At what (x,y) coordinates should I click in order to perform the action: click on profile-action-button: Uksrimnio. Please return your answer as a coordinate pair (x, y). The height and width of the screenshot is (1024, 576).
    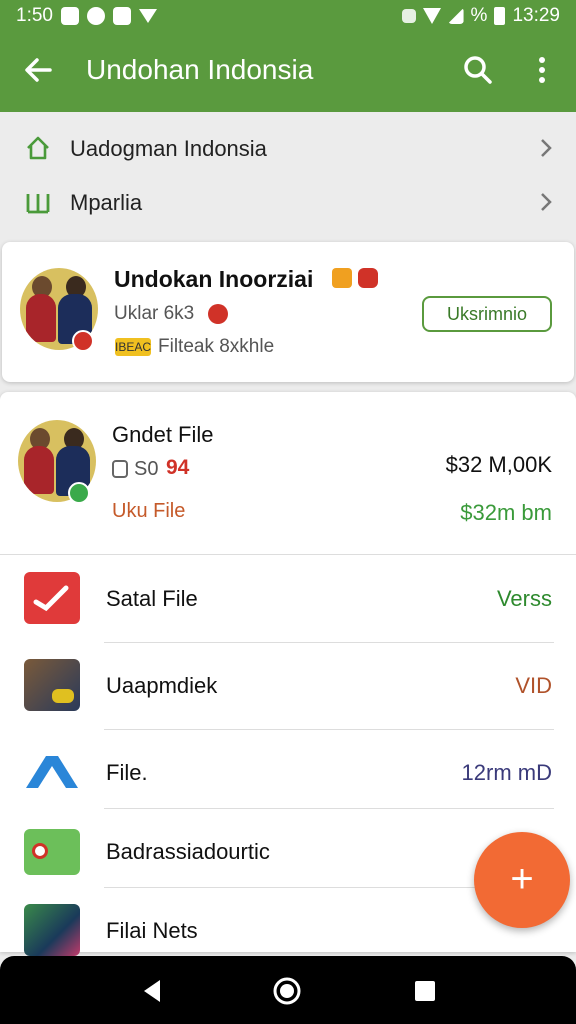
    Looking at the image, I should click on (487, 314).